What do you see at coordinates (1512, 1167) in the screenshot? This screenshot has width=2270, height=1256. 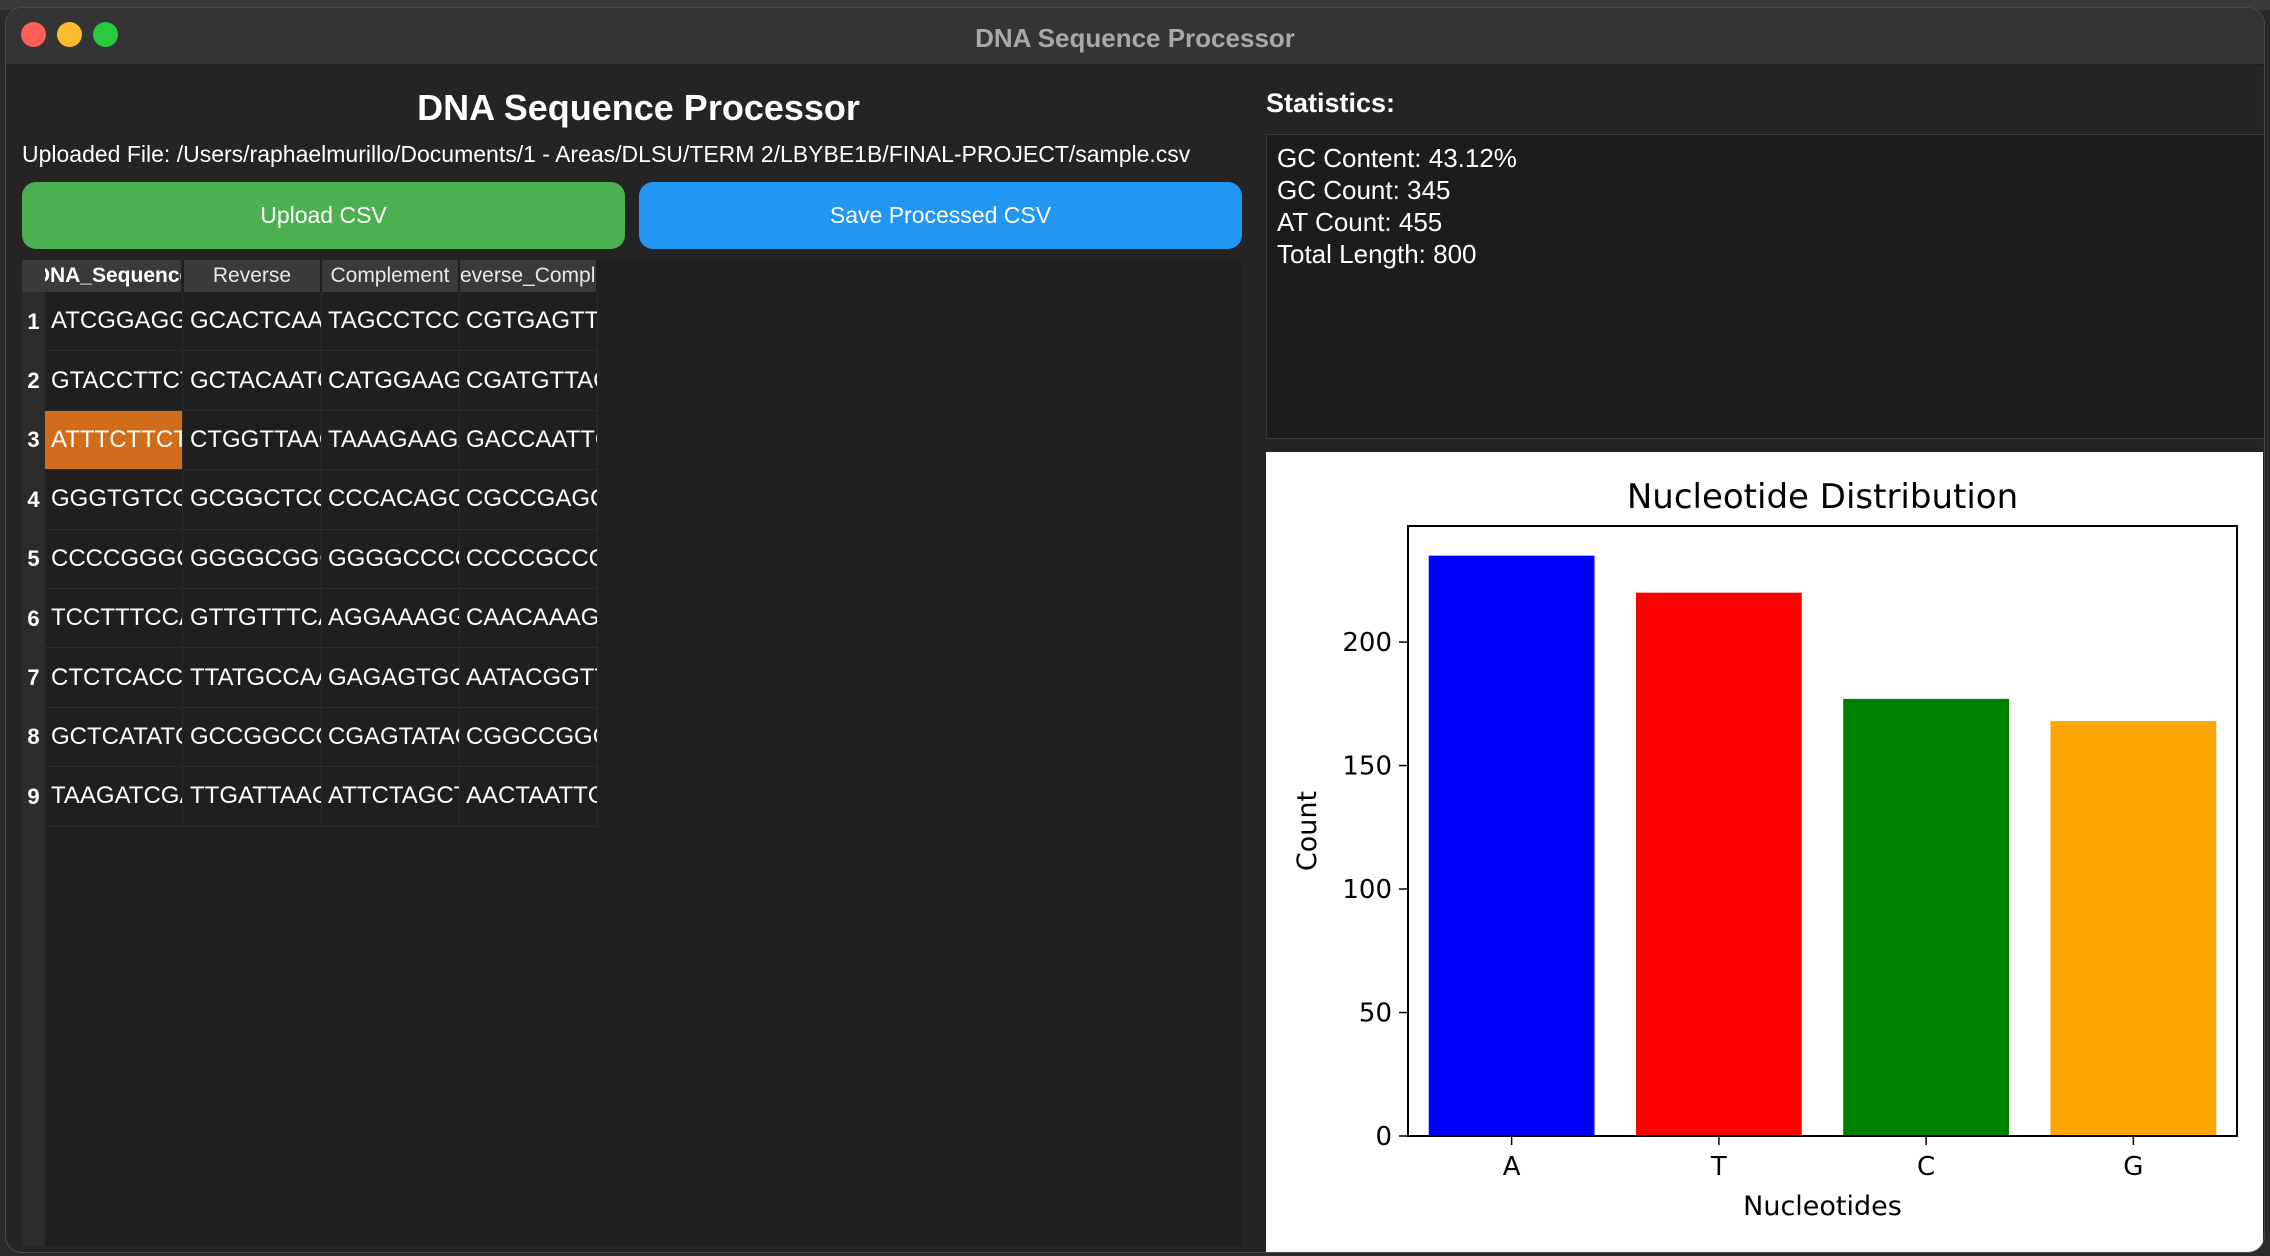 I see `x-tick-label: A` at bounding box center [1512, 1167].